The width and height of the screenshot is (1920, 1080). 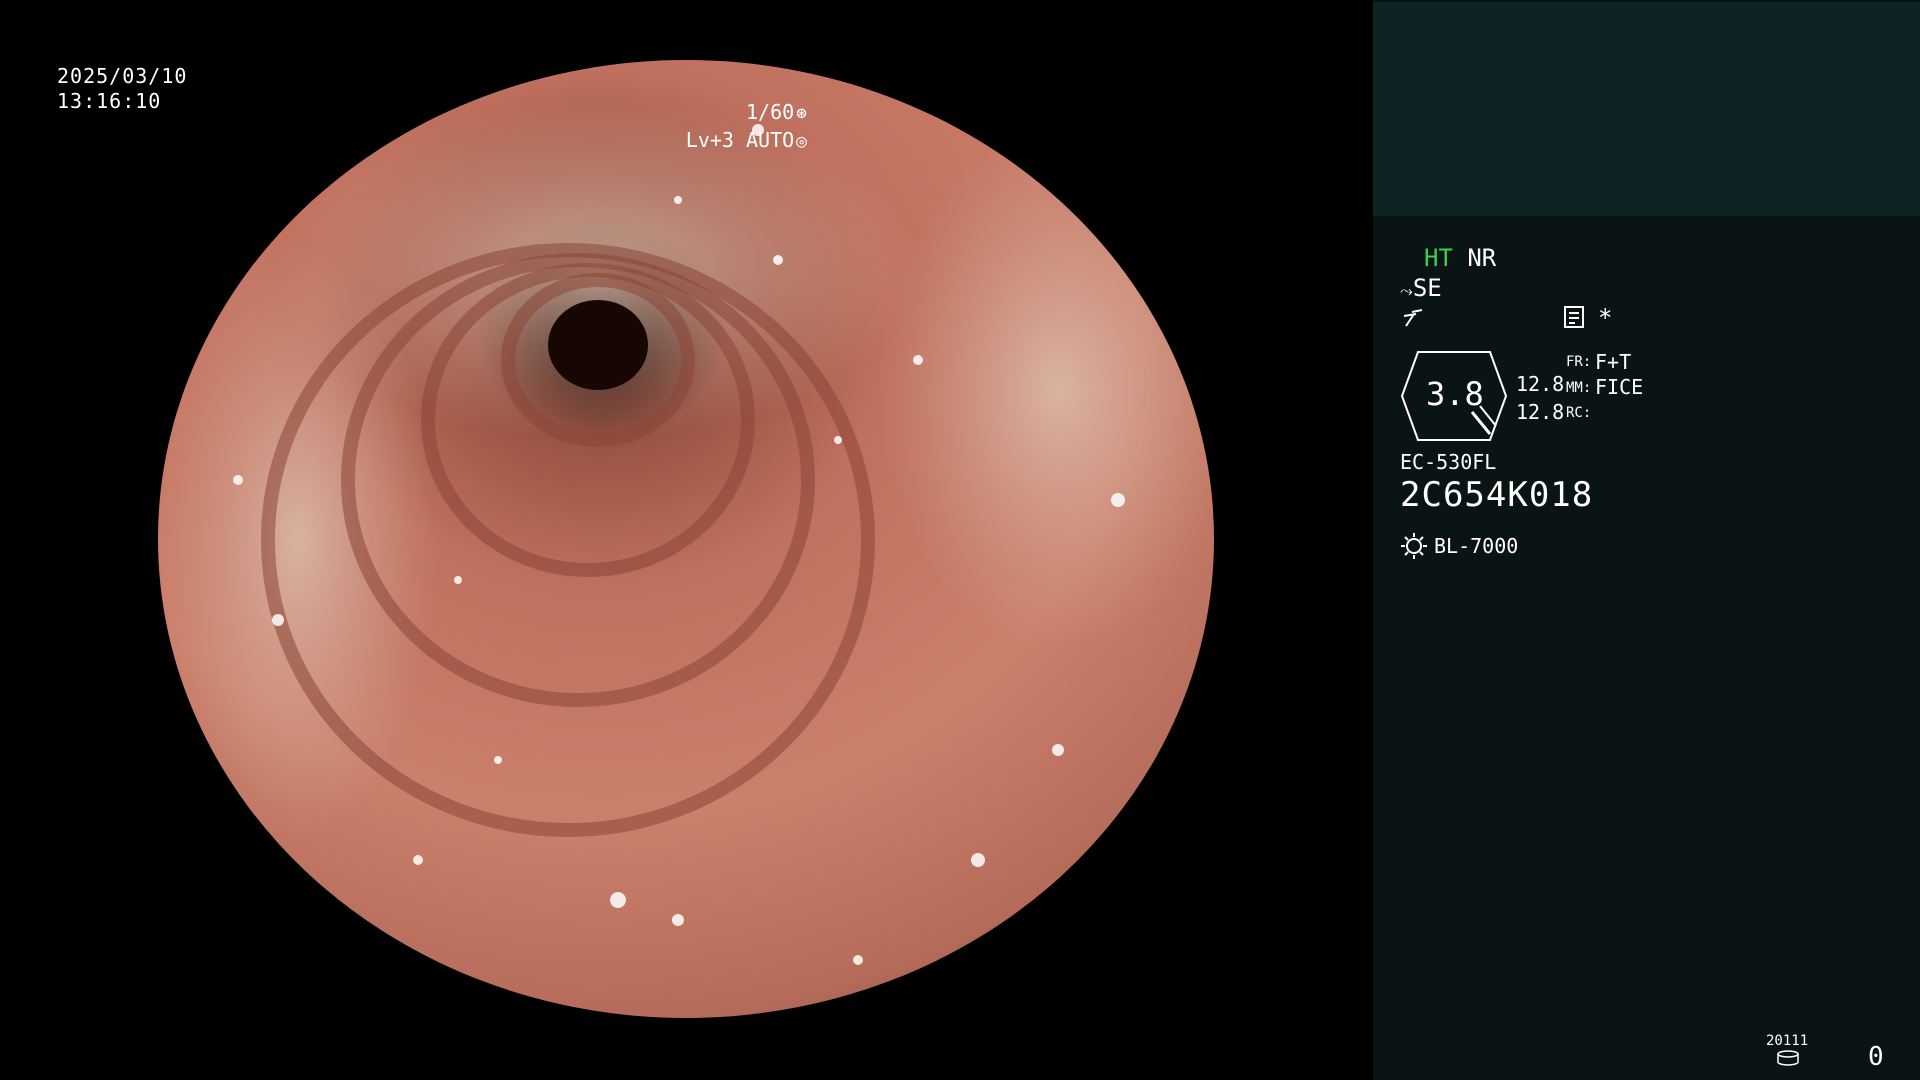 I want to click on scope-serial: 2C654K018, so click(x=1497, y=495).